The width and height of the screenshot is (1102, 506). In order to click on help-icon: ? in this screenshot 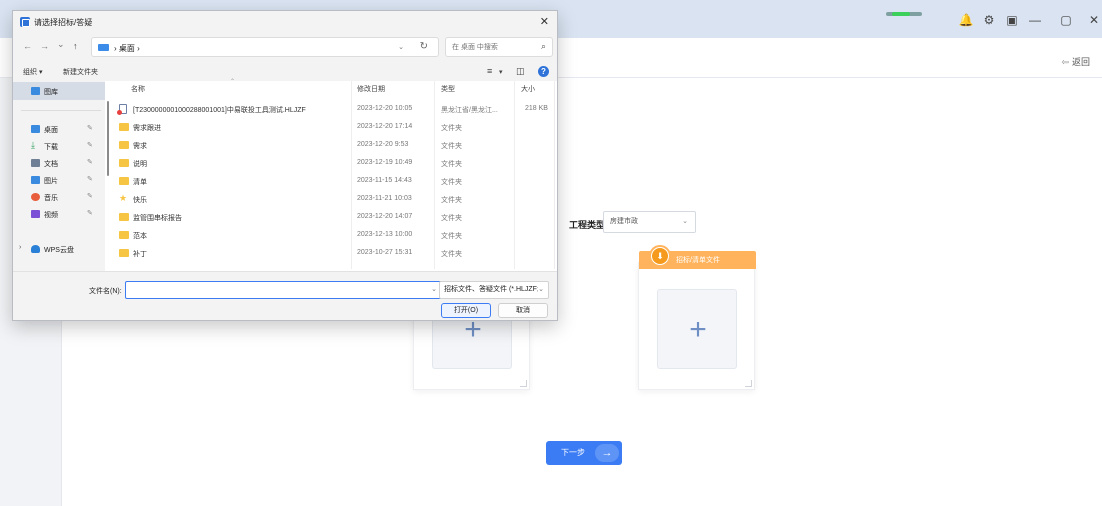, I will do `click(543, 71)`.